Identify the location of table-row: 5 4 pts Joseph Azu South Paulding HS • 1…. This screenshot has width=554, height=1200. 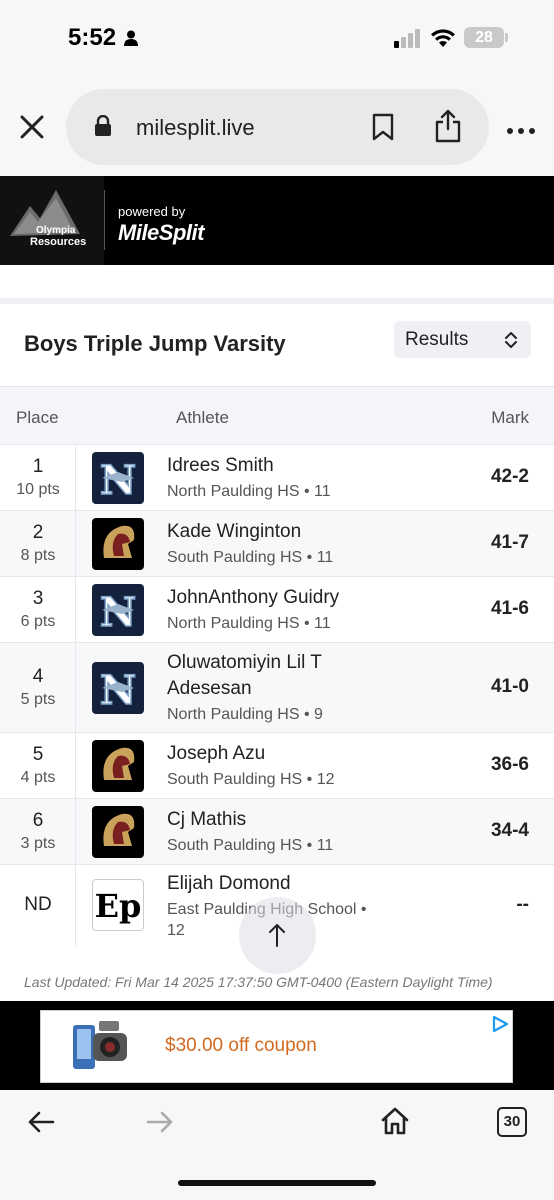
(277, 765).